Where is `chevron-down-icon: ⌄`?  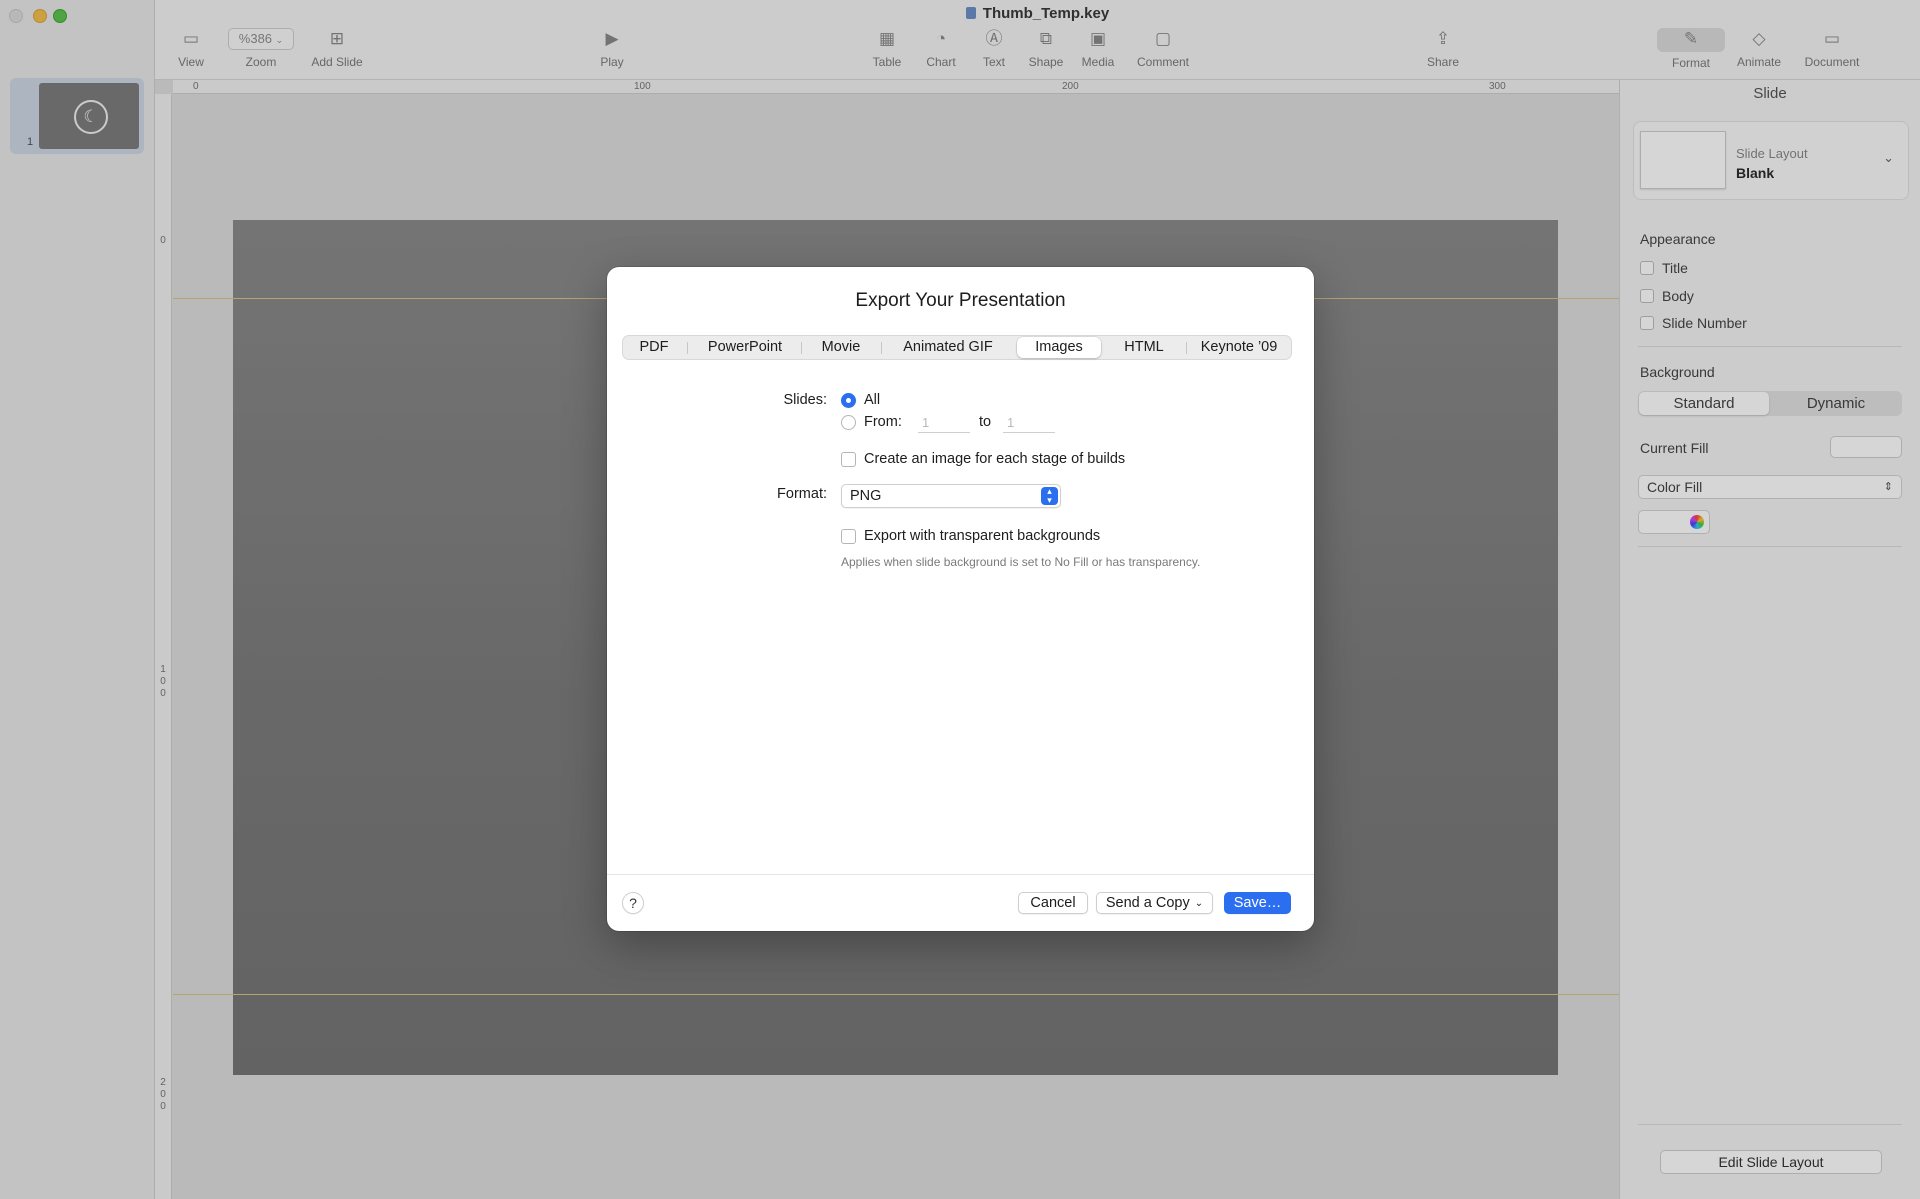 chevron-down-icon: ⌄ is located at coordinates (1199, 903).